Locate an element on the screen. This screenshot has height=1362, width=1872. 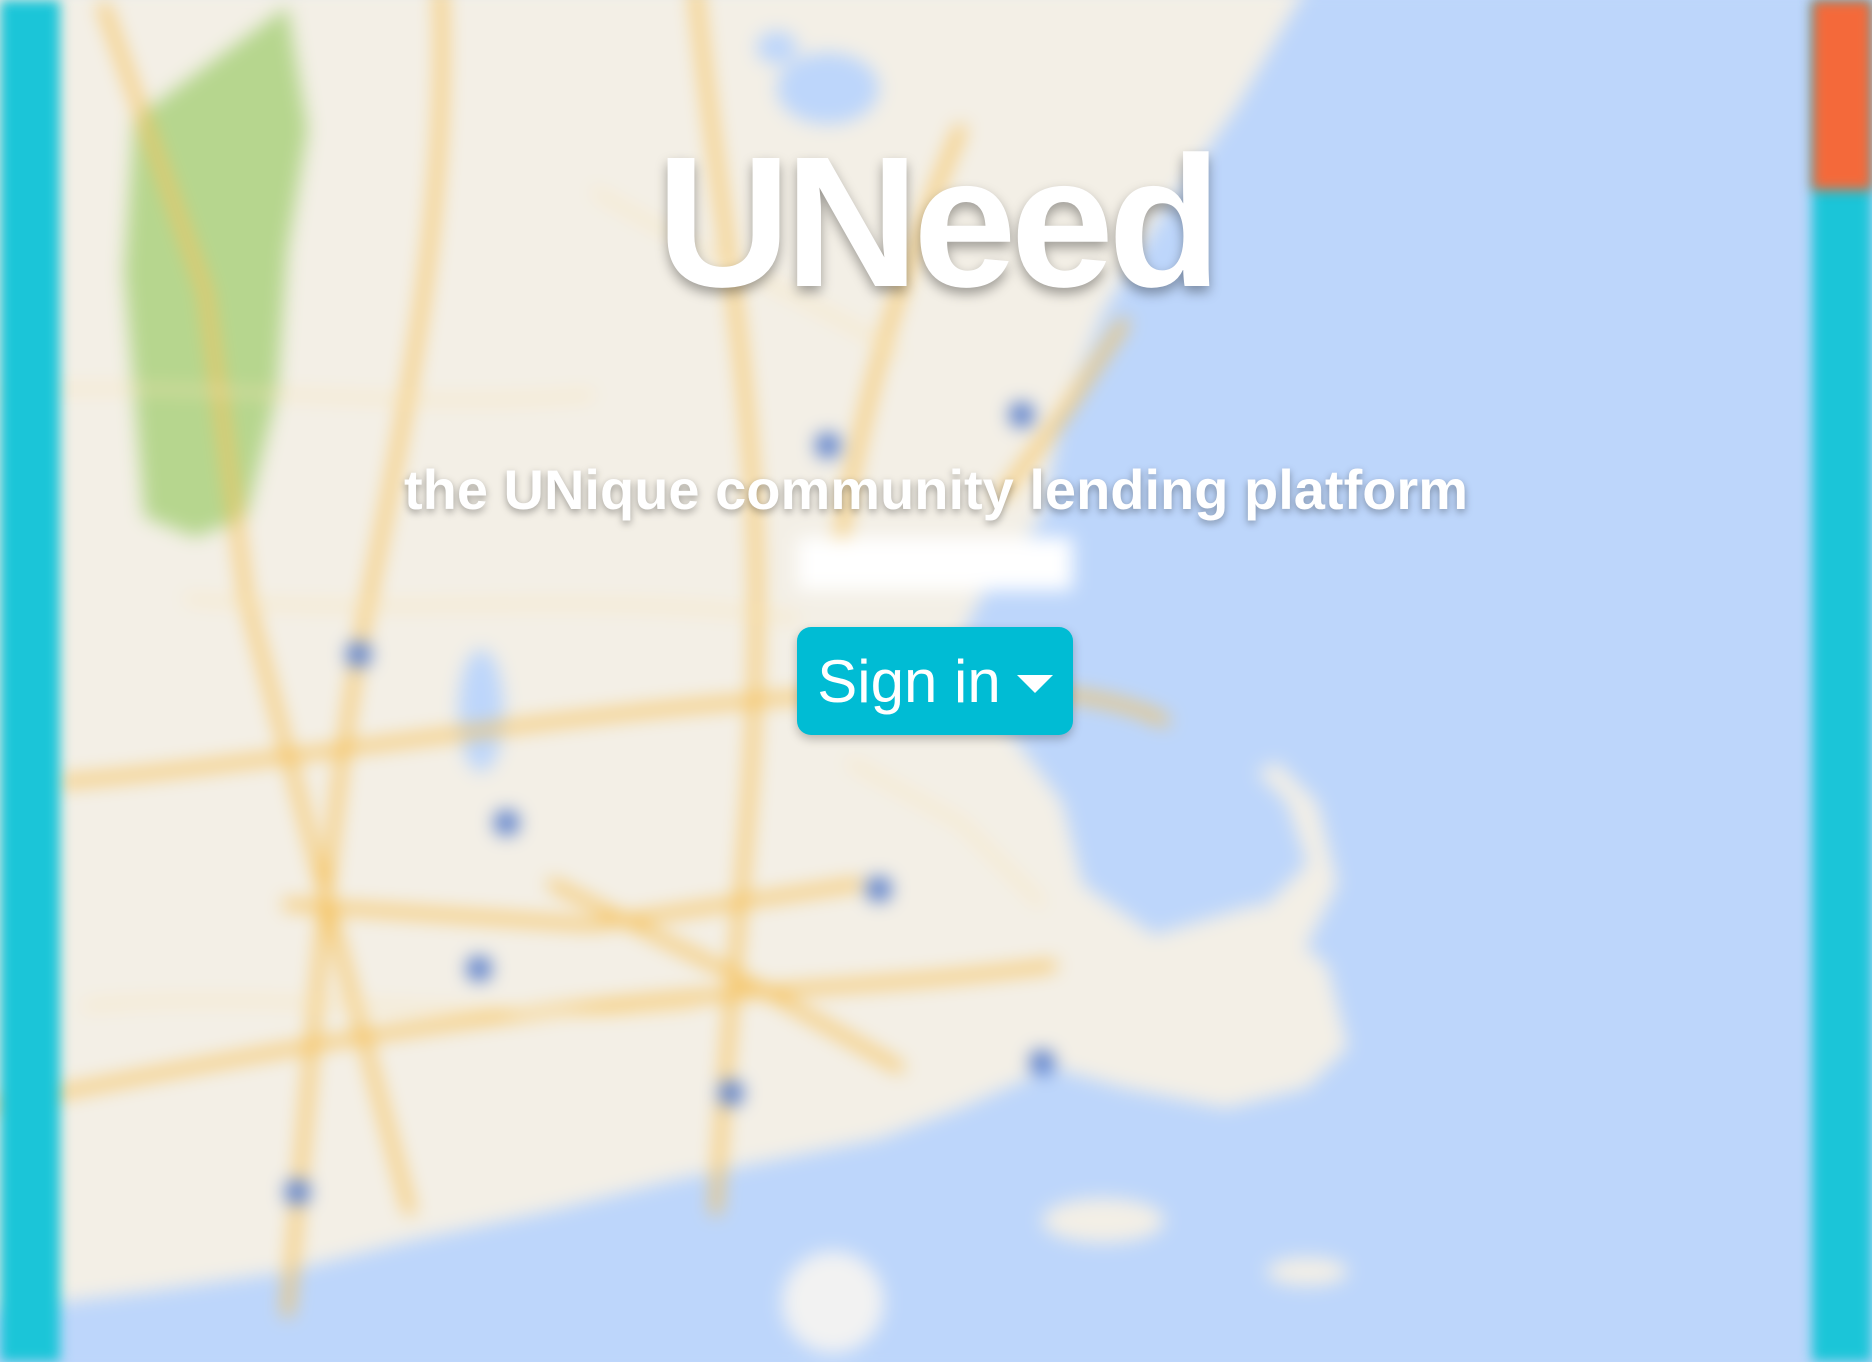
sign-in-button: Sign in is located at coordinates (935, 681).